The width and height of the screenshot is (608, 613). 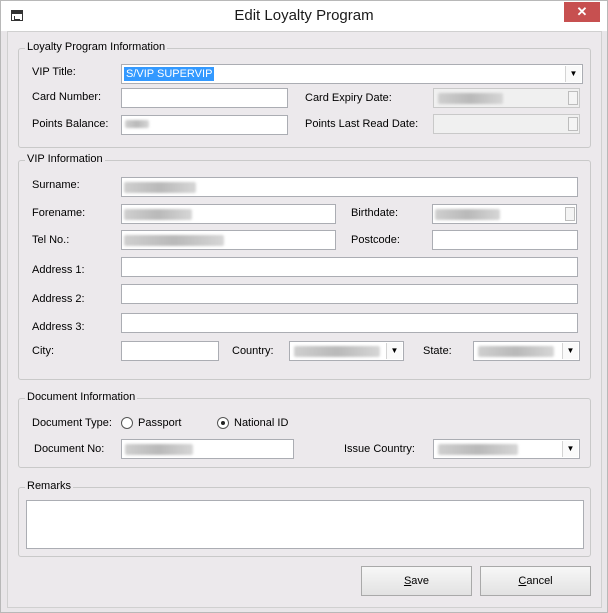 What do you see at coordinates (504, 214) in the screenshot?
I see `birthdate-field` at bounding box center [504, 214].